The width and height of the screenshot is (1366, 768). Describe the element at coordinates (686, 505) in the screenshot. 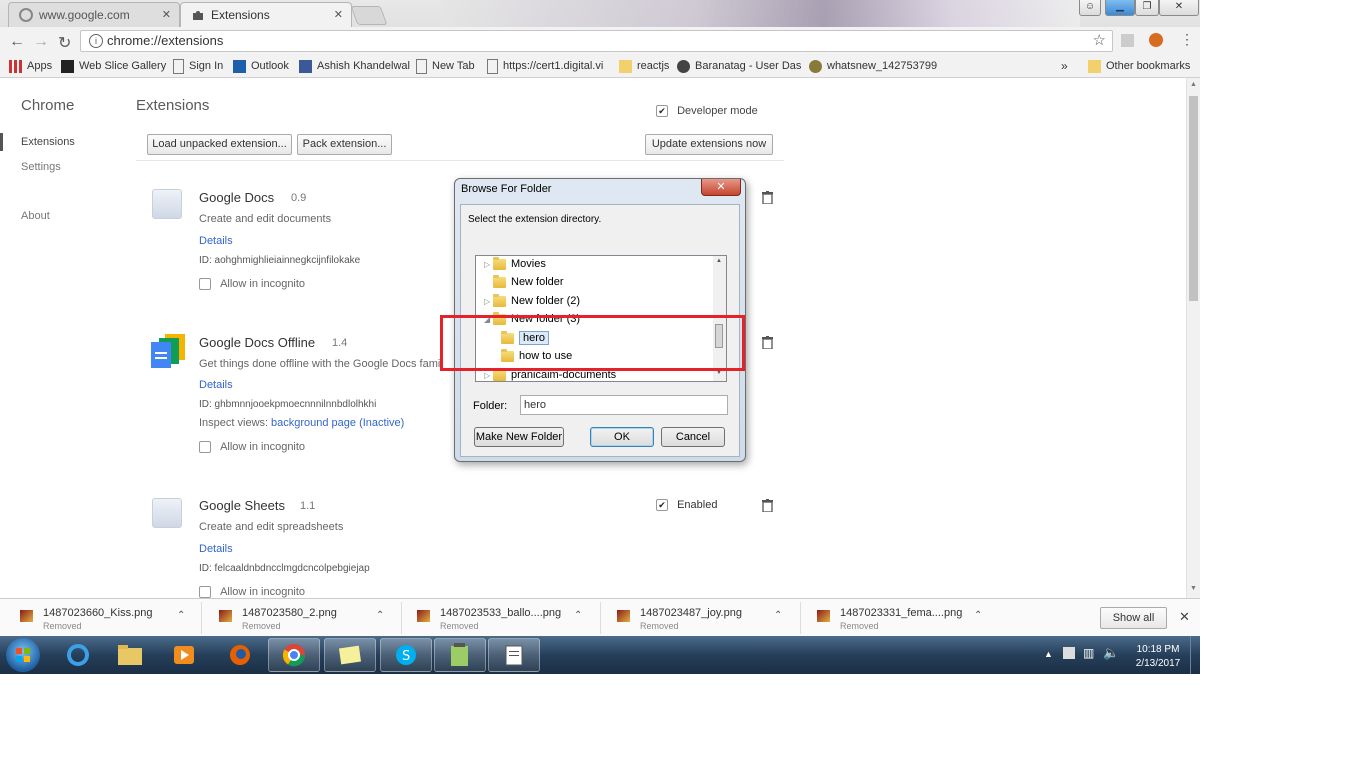

I see `enabled-toggle: ✔ Enabled` at that location.